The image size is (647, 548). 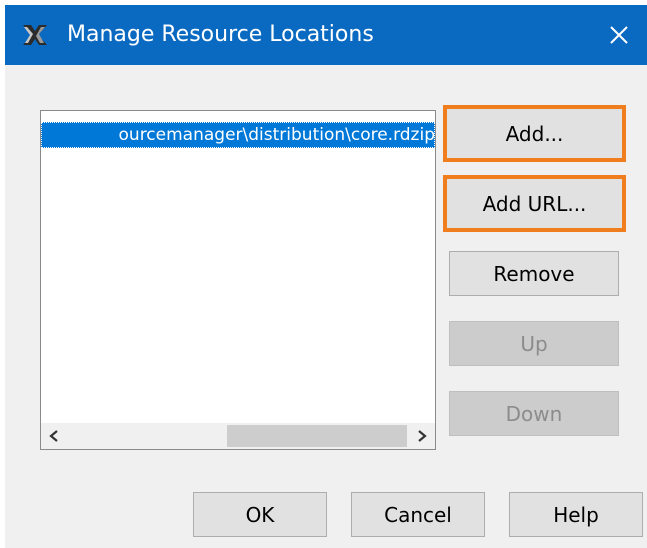 I want to click on scroll-right-button, so click(x=422, y=436).